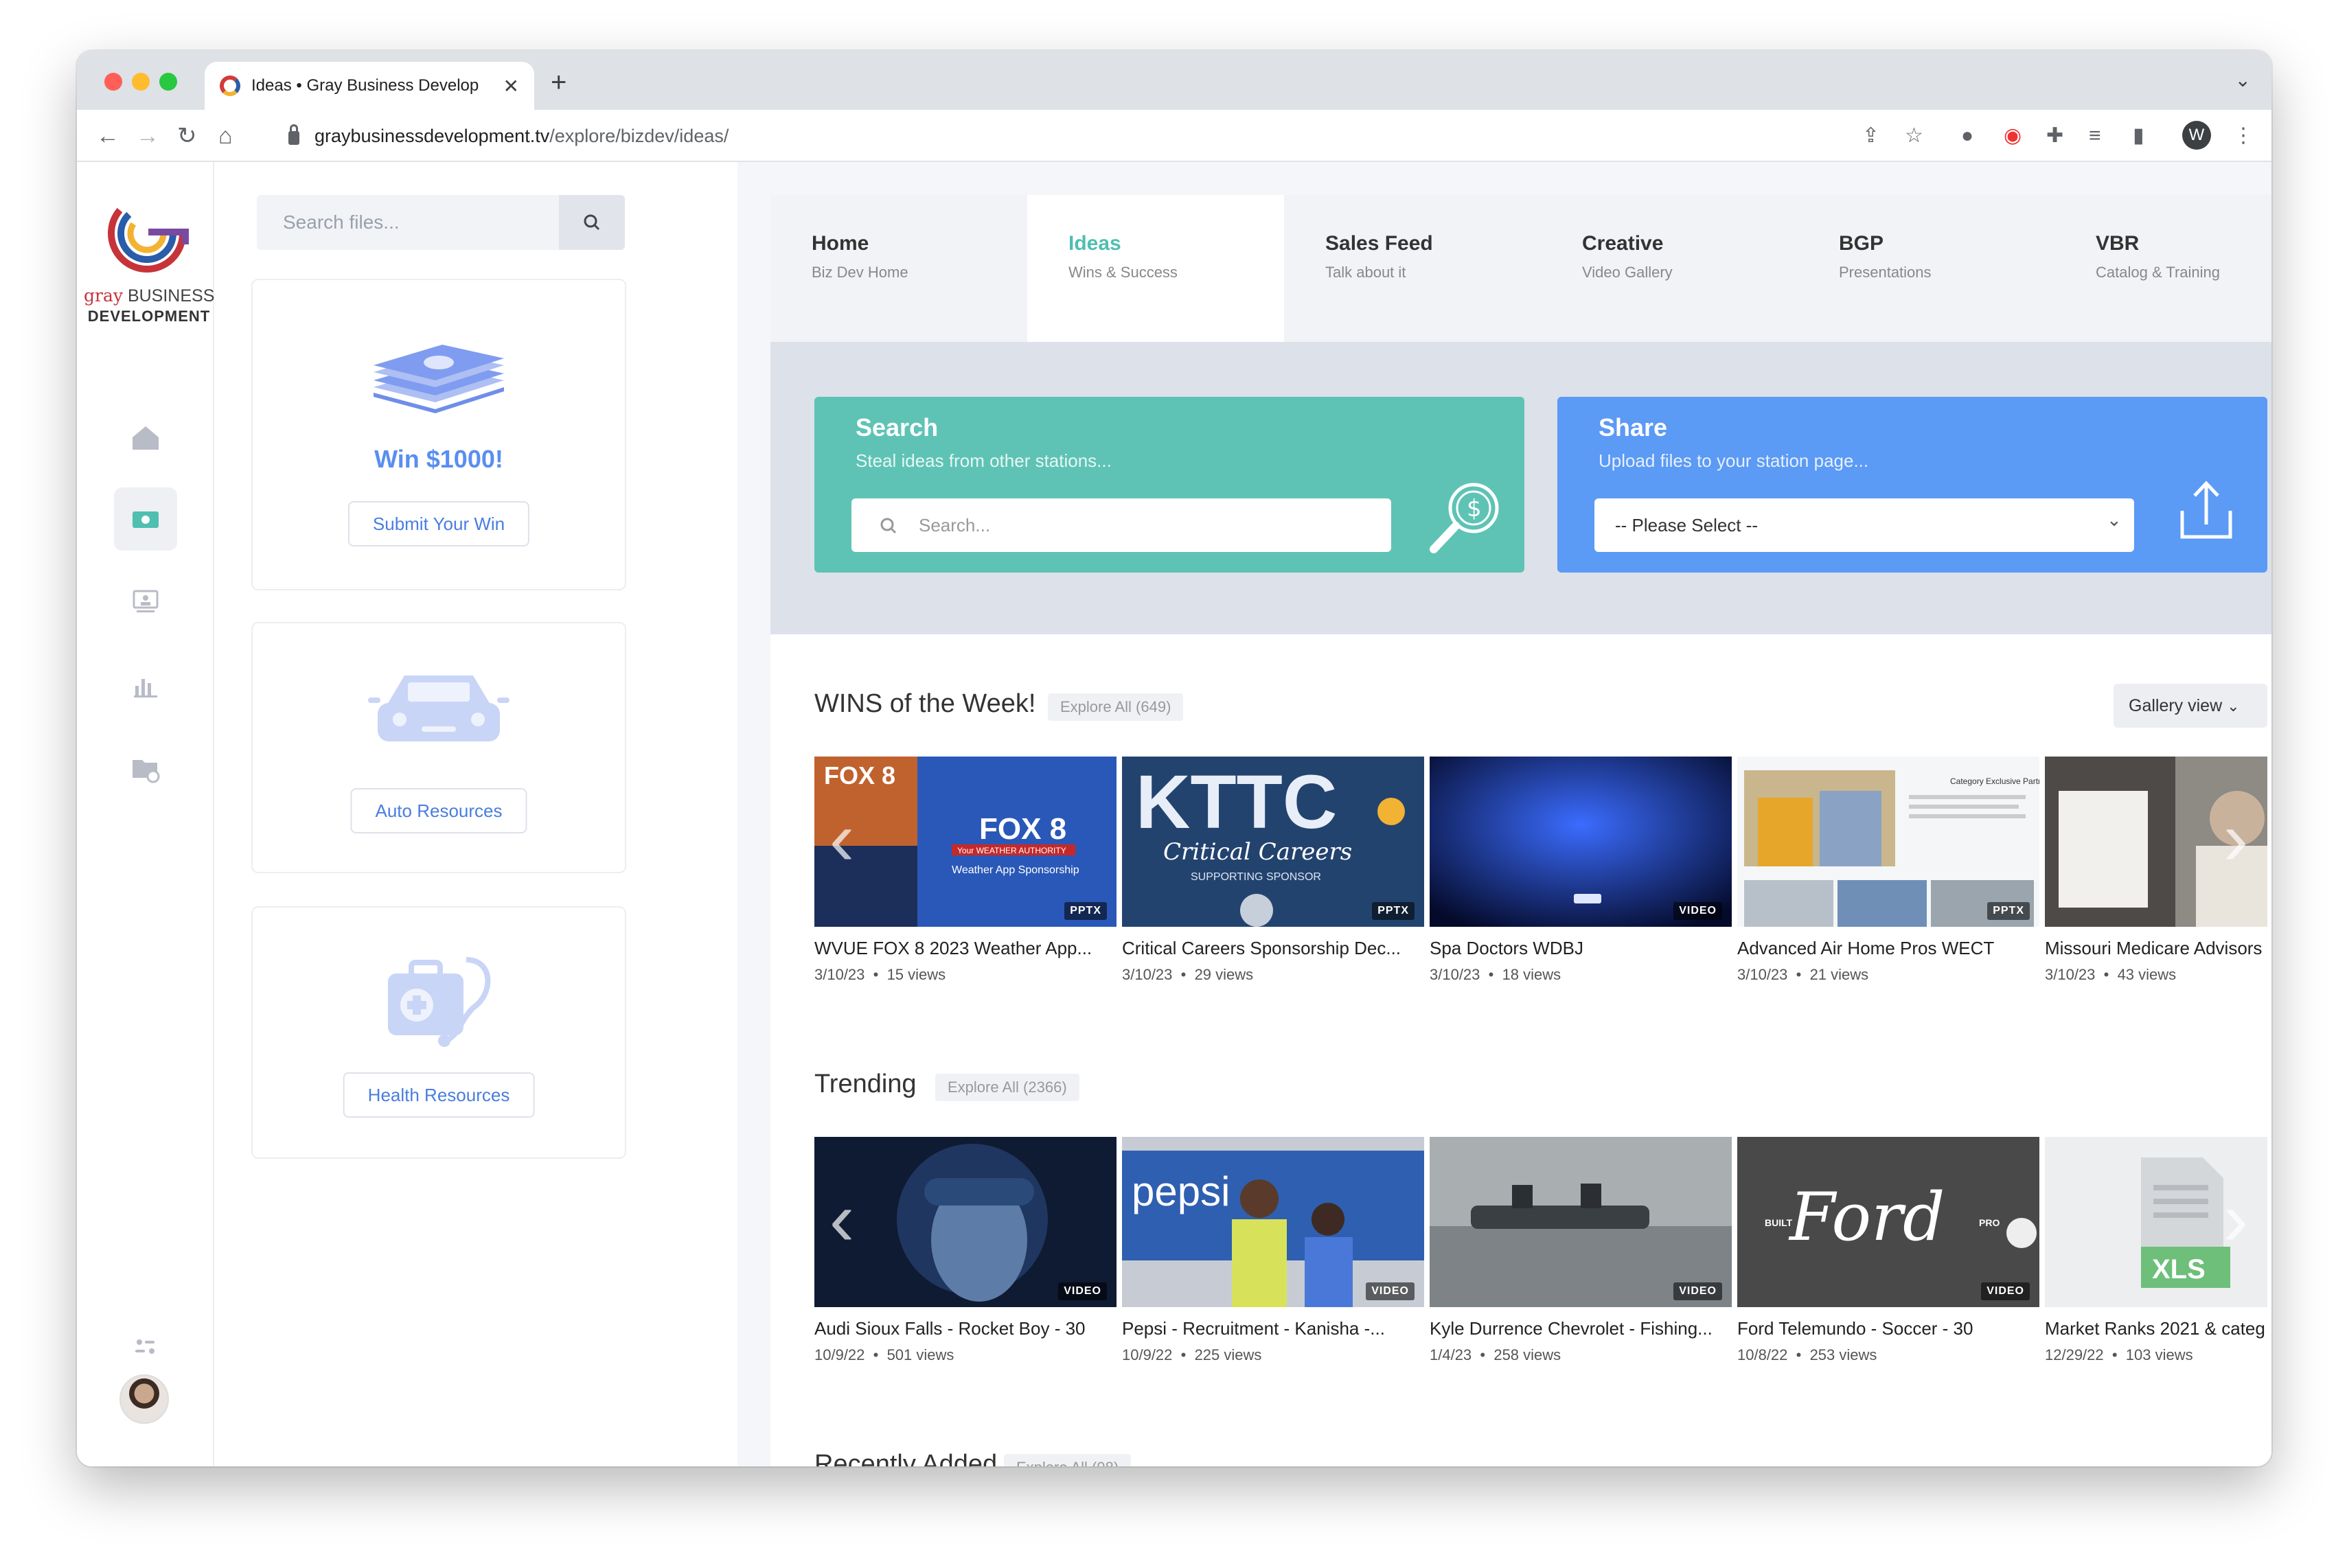  I want to click on trending-explore-all-button: Explore All (2366), so click(1007, 1087).